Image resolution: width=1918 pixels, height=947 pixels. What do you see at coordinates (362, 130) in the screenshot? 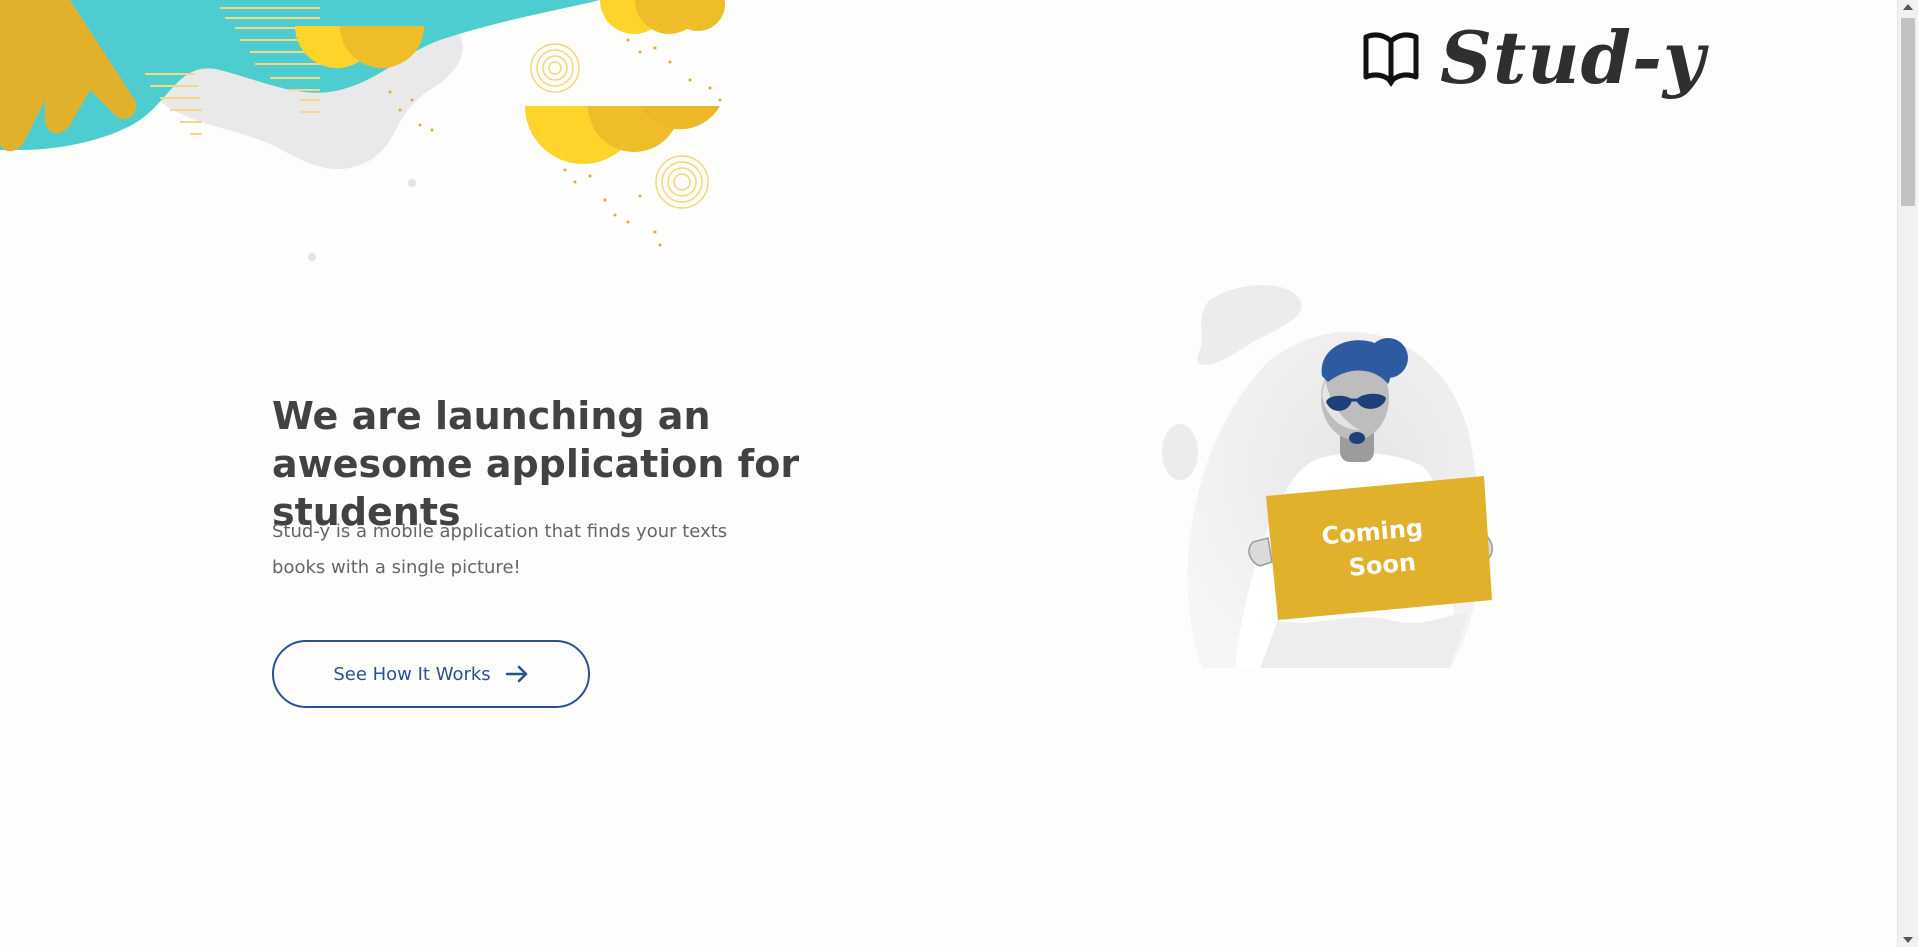
I see `decorative-top-artwork` at bounding box center [362, 130].